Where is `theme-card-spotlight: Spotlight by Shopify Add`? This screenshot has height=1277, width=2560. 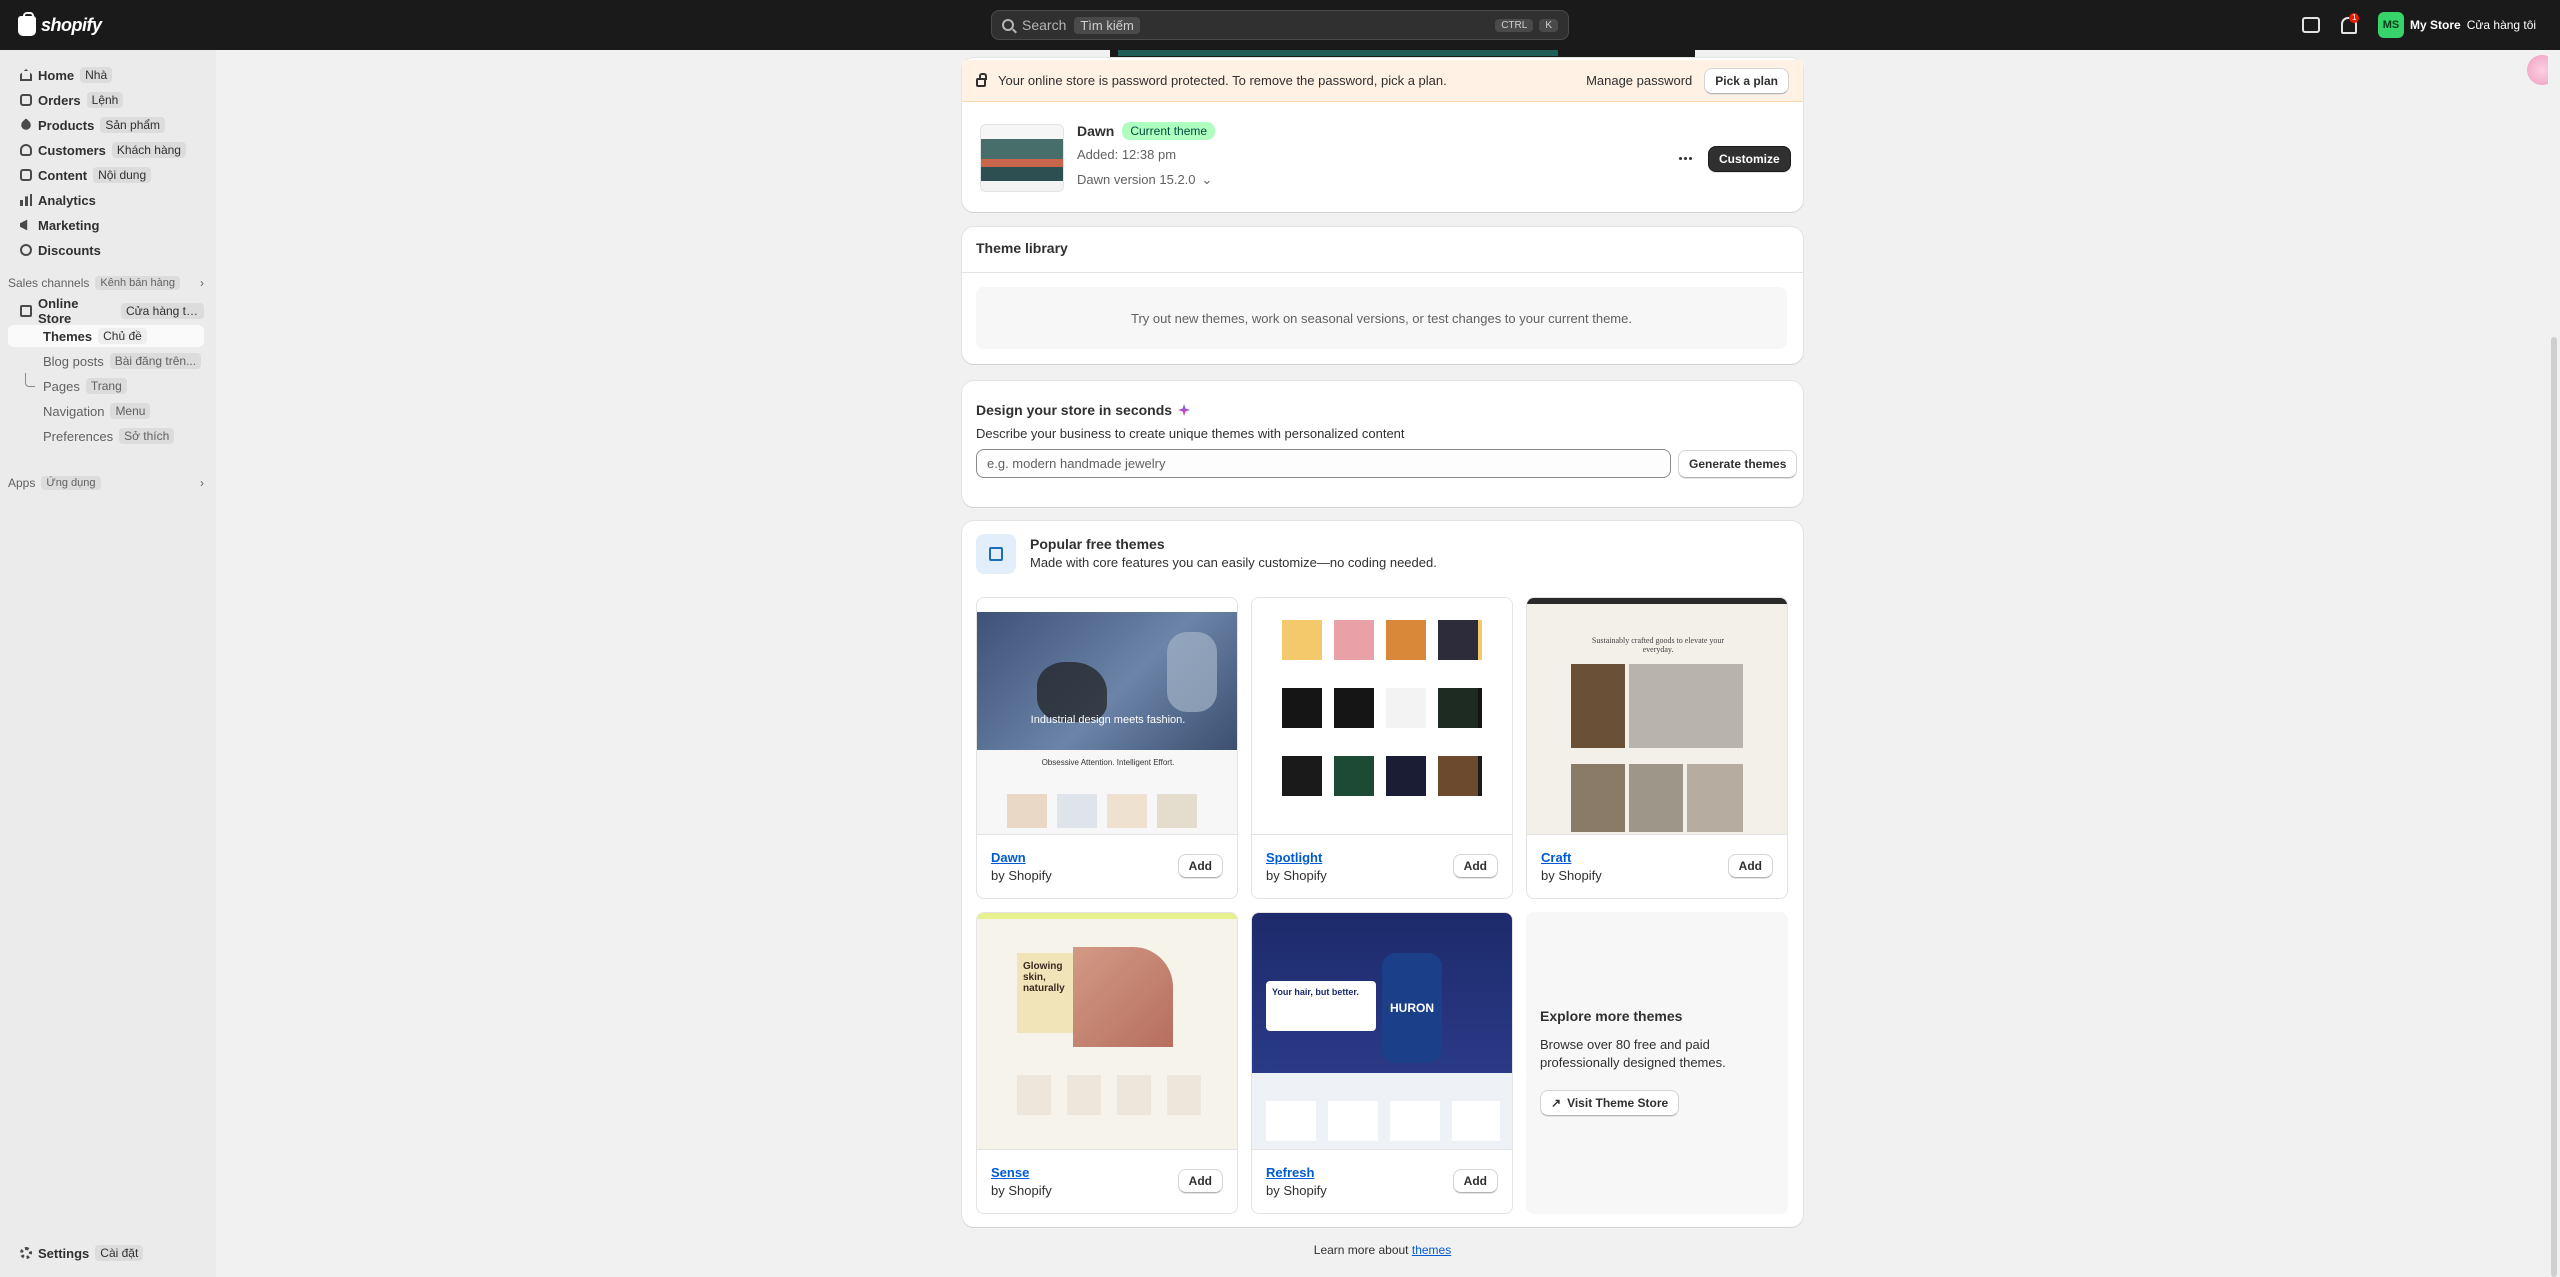
theme-card-spotlight: Spotlight by Shopify Add is located at coordinates (1382, 748).